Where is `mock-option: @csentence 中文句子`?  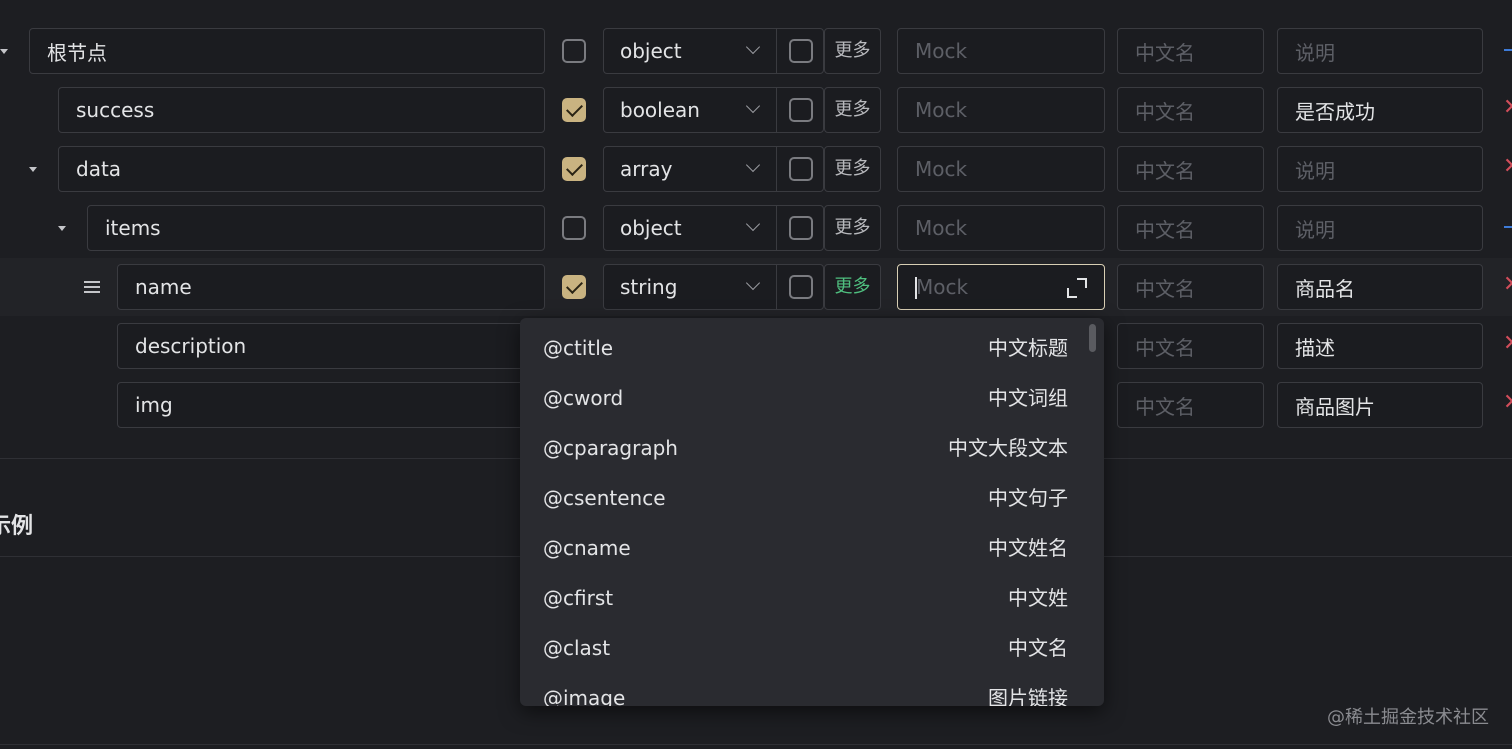 mock-option: @csentence 中文句子 is located at coordinates (812, 498).